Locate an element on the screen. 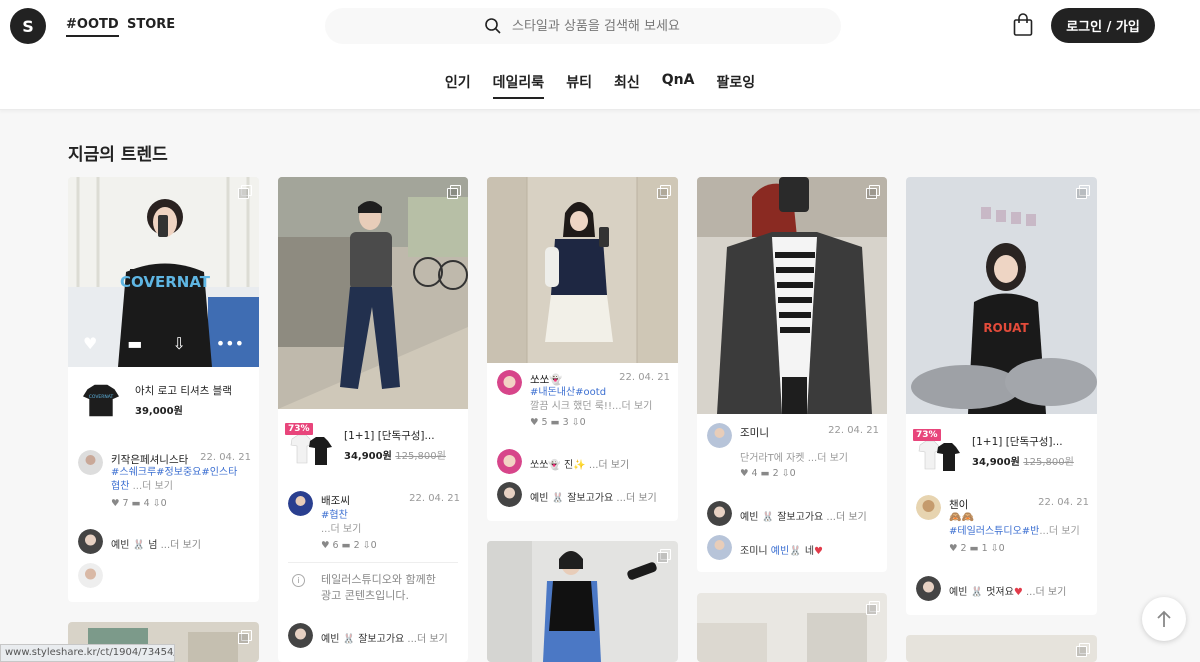 The height and width of the screenshot is (662, 1200). author-name: 배조씨 is located at coordinates (335, 500).